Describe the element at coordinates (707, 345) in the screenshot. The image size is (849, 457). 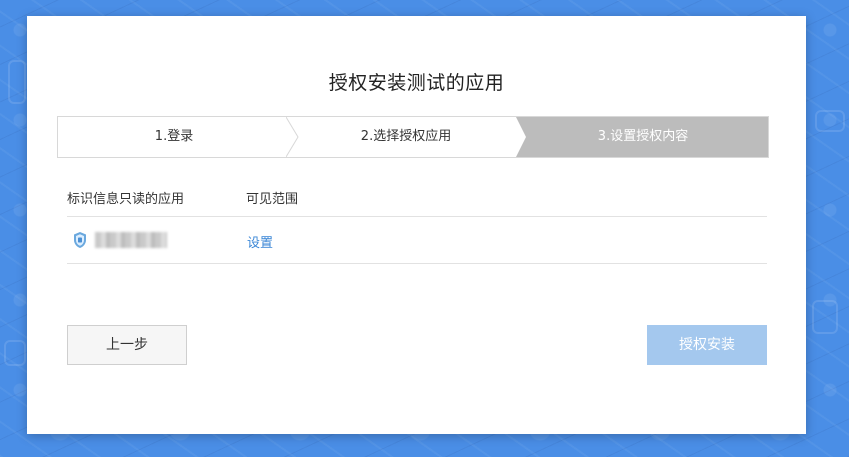
I see `authorize-install-button: 授权安装` at that location.